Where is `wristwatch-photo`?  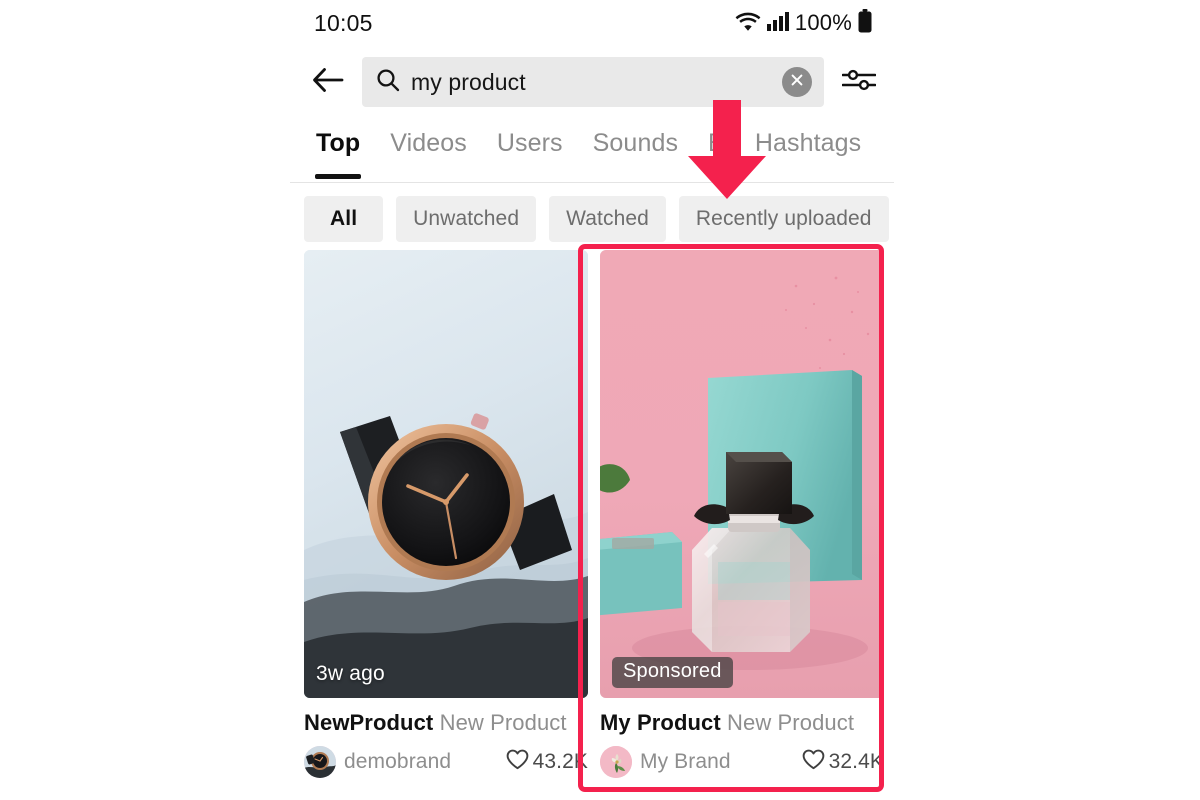
wristwatch-photo is located at coordinates (446, 474).